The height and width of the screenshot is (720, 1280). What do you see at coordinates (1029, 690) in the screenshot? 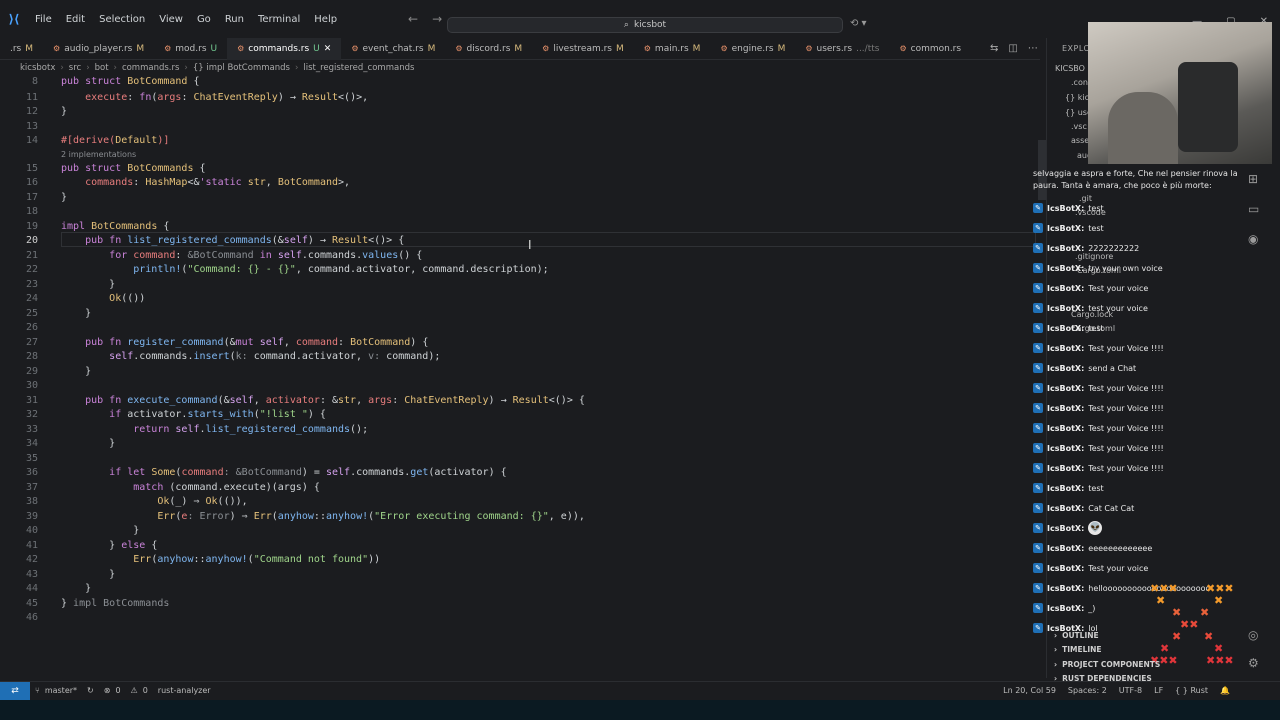
I see `cursor-position: Ln 20, Col 59` at bounding box center [1029, 690].